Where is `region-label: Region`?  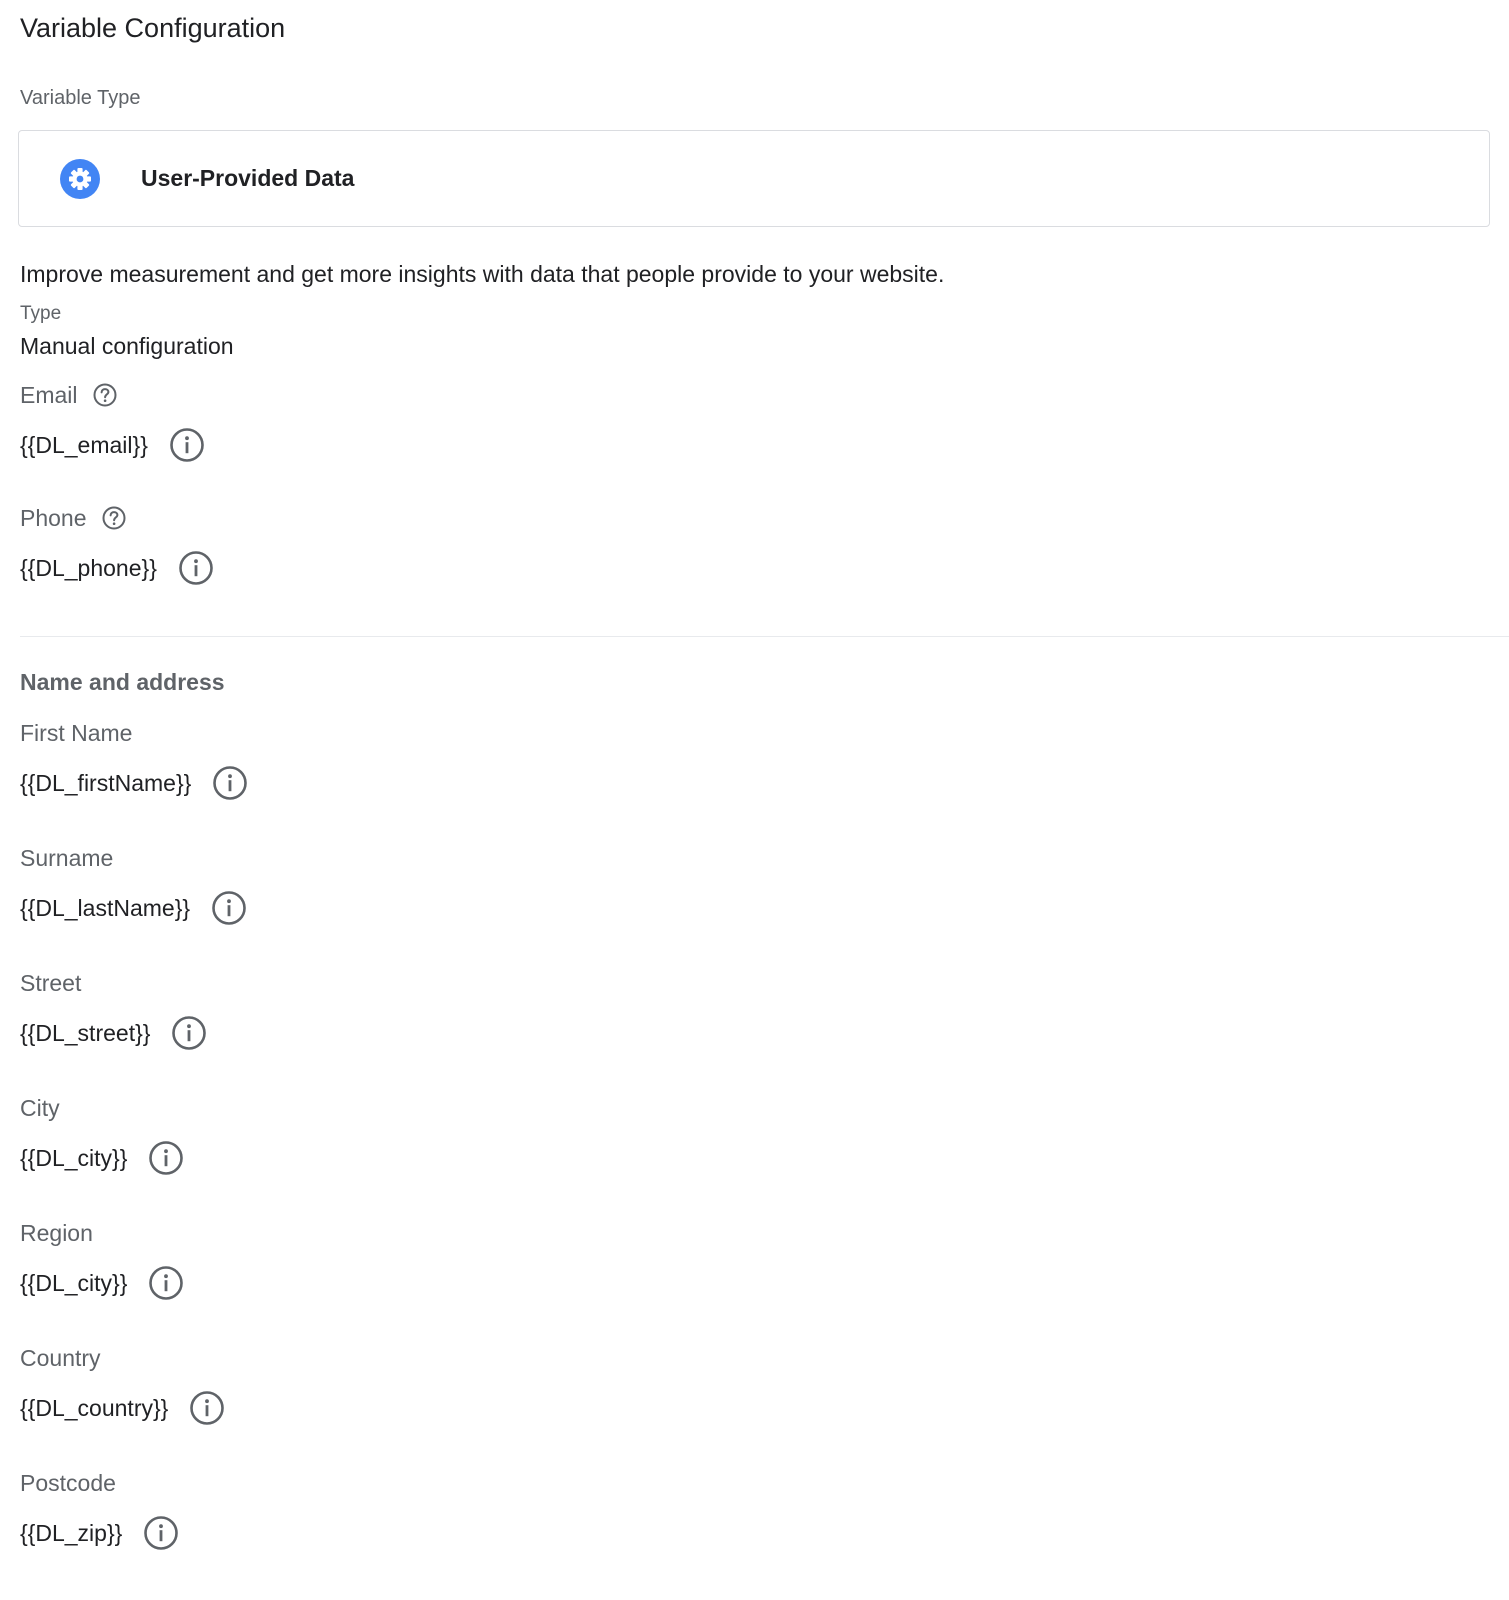 region-label: Region is located at coordinates (56, 1233).